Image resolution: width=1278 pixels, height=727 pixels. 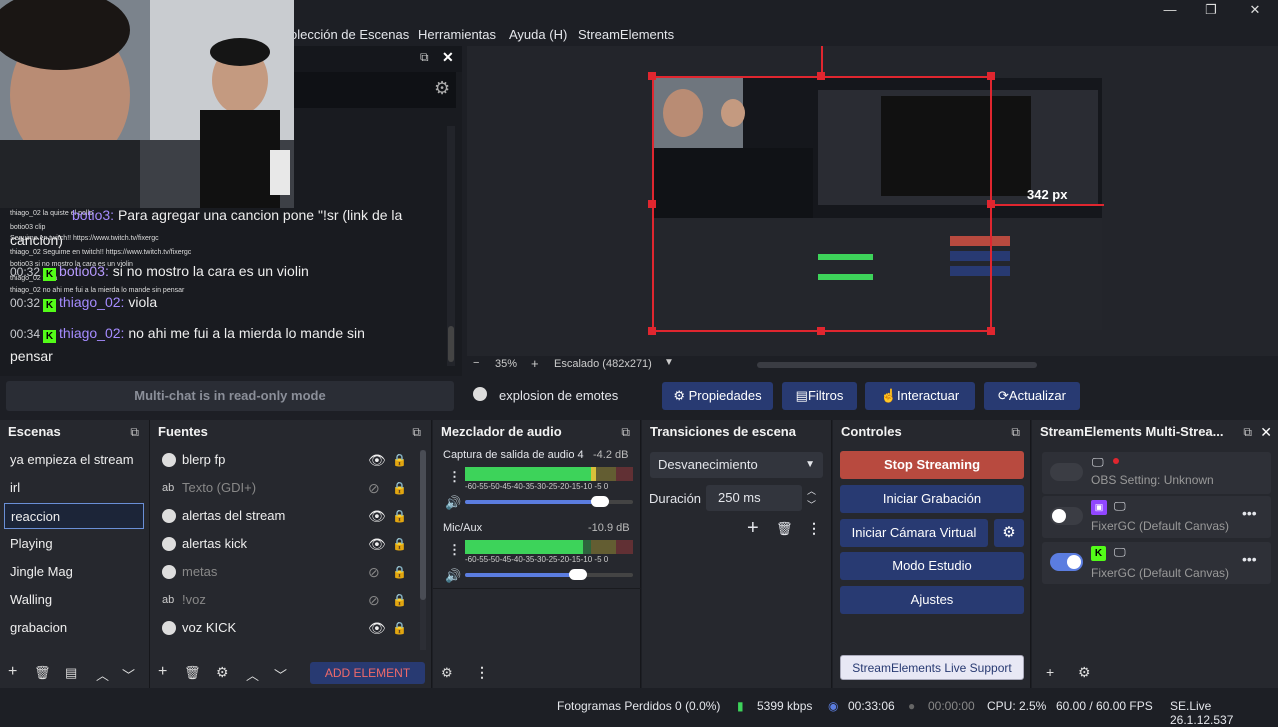 What do you see at coordinates (476, 363) in the screenshot?
I see `zoom-out-button: −` at bounding box center [476, 363].